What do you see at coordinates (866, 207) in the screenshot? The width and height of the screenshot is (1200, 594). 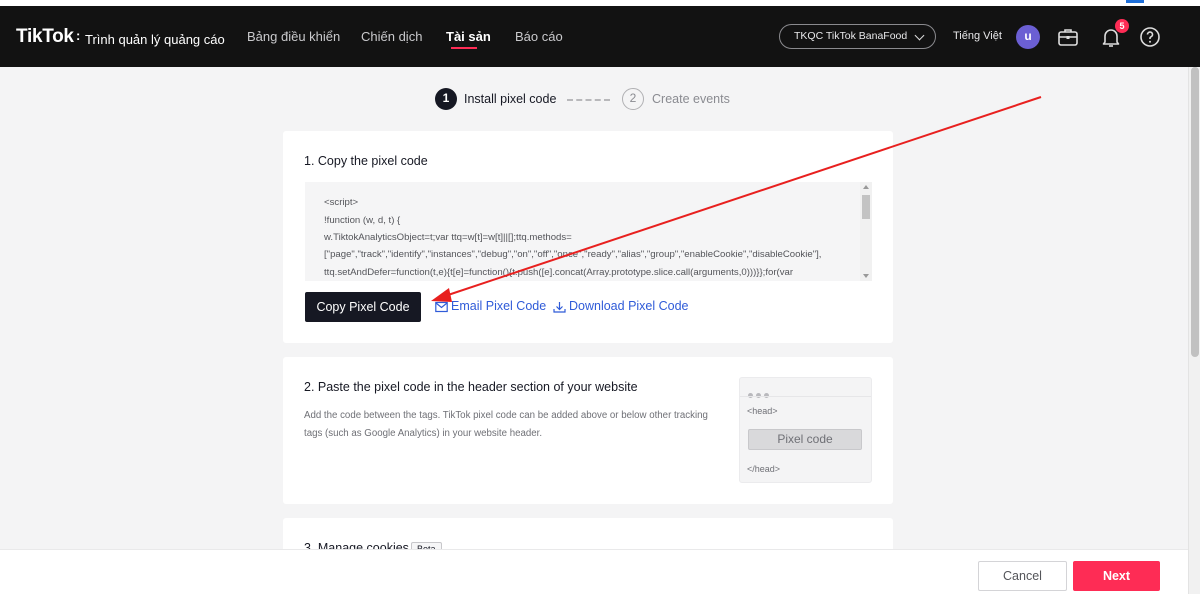 I see `code-scrollbar-thumb` at bounding box center [866, 207].